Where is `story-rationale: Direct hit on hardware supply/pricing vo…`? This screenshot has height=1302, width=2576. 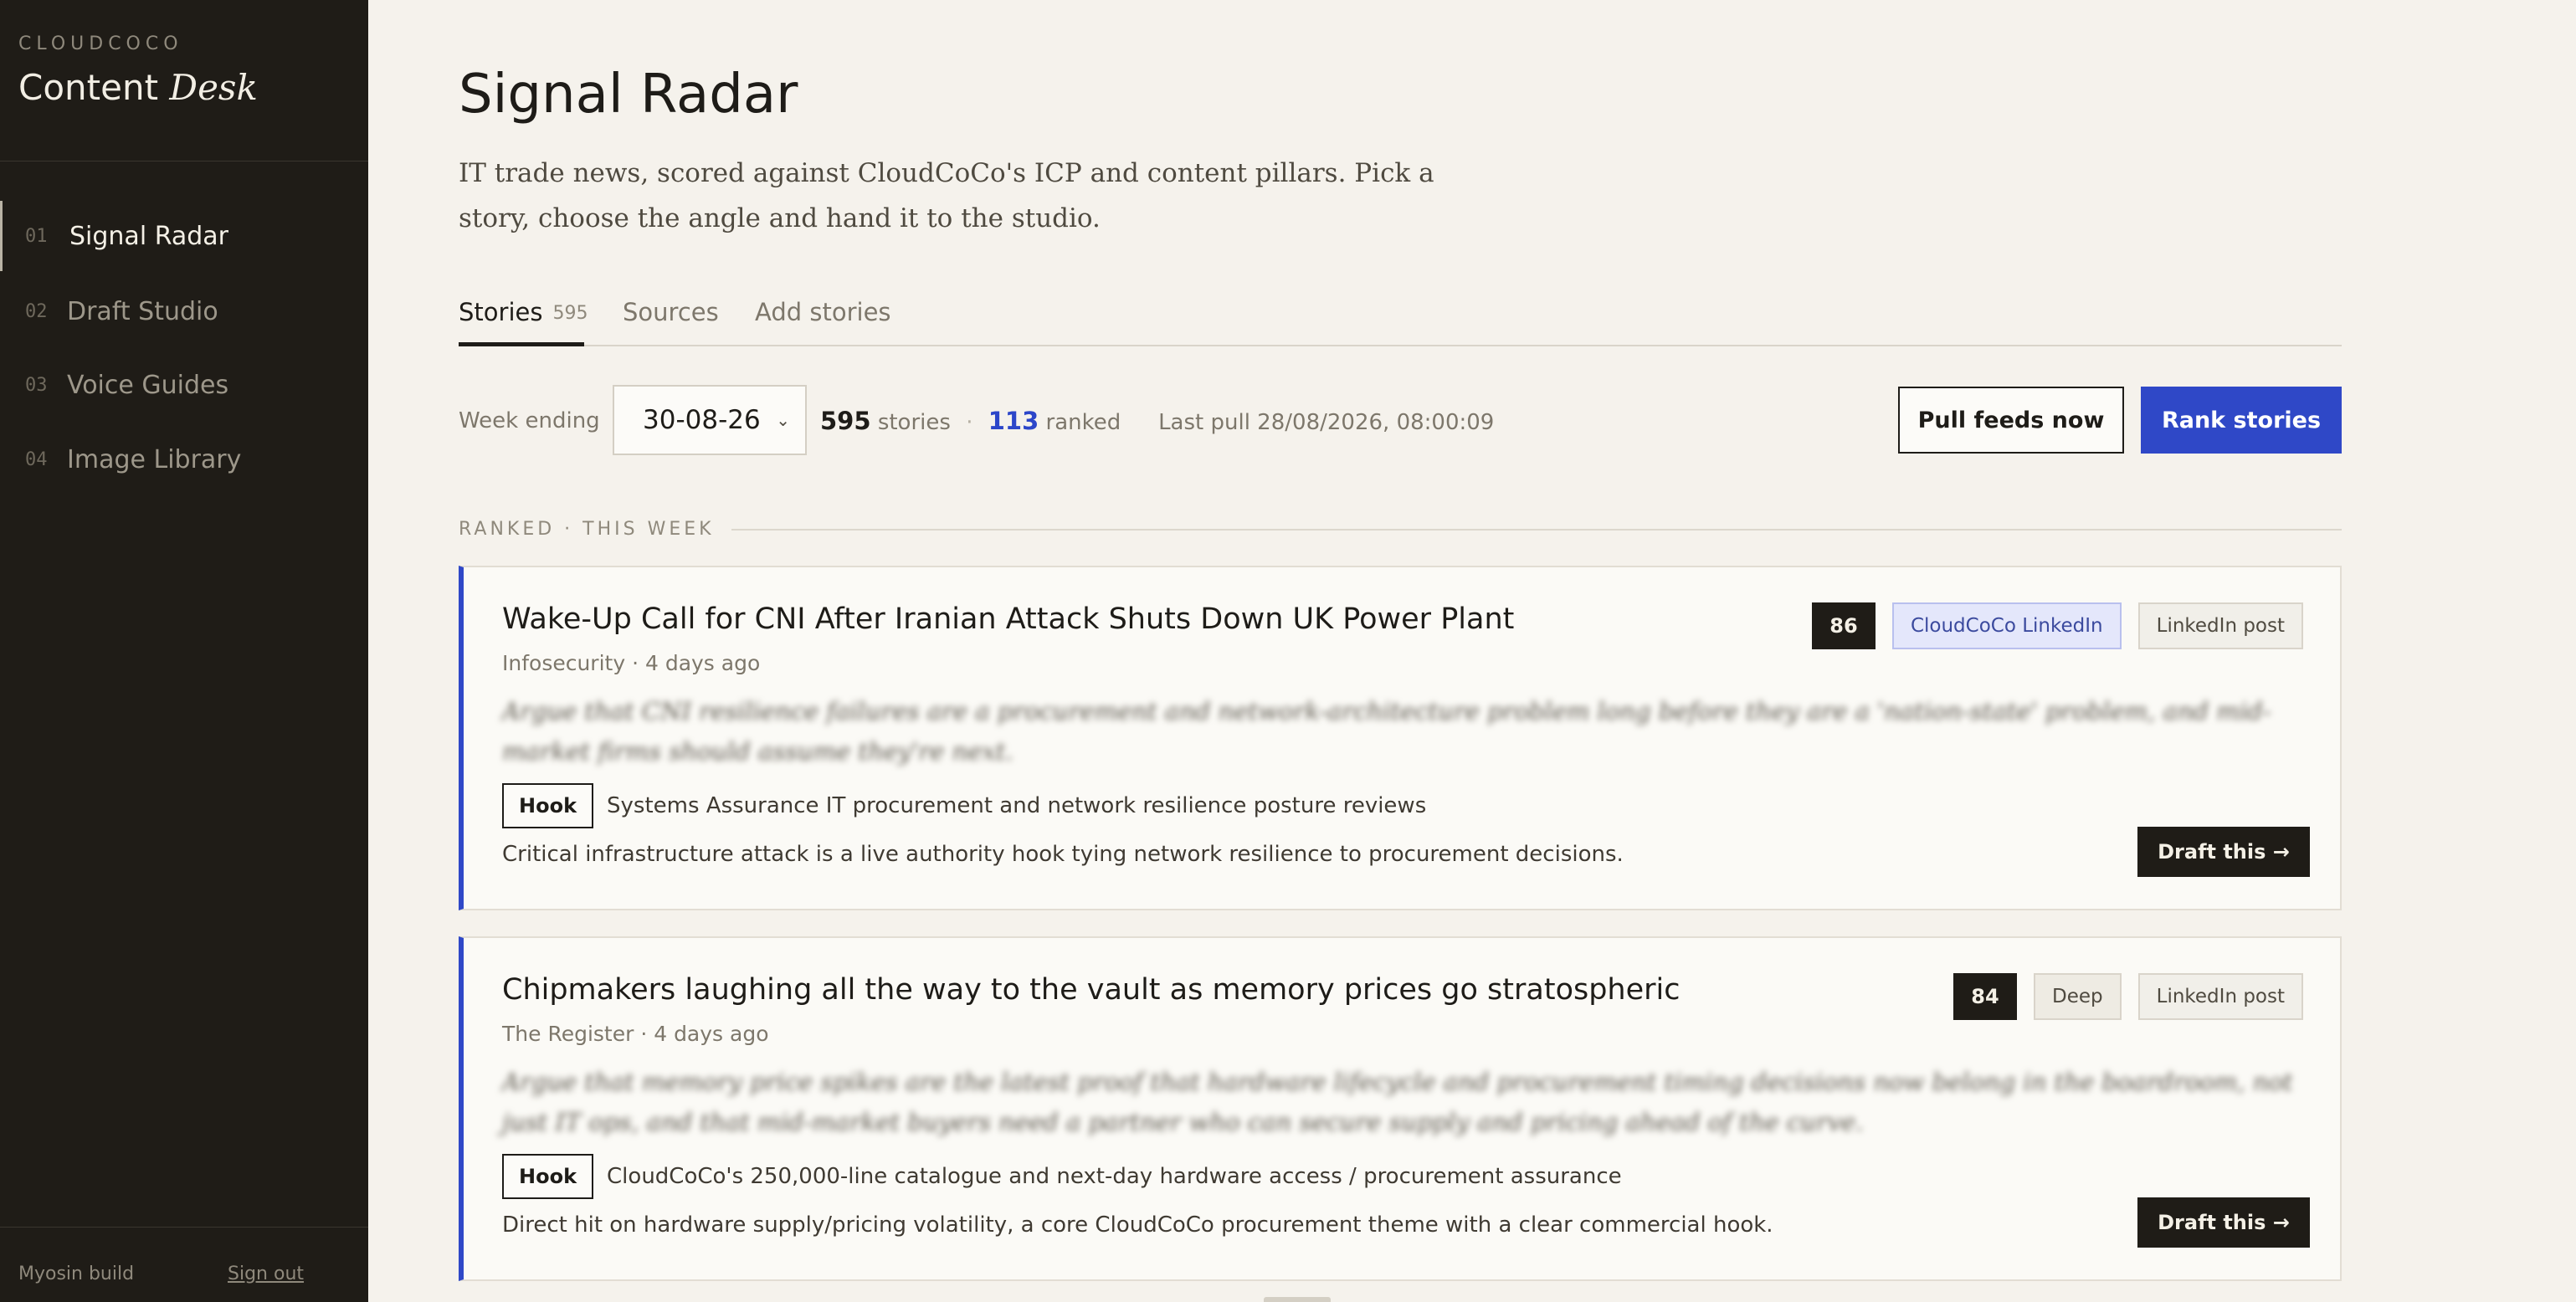 story-rationale: Direct hit on hardware supply/pricing vo… is located at coordinates (1137, 1225).